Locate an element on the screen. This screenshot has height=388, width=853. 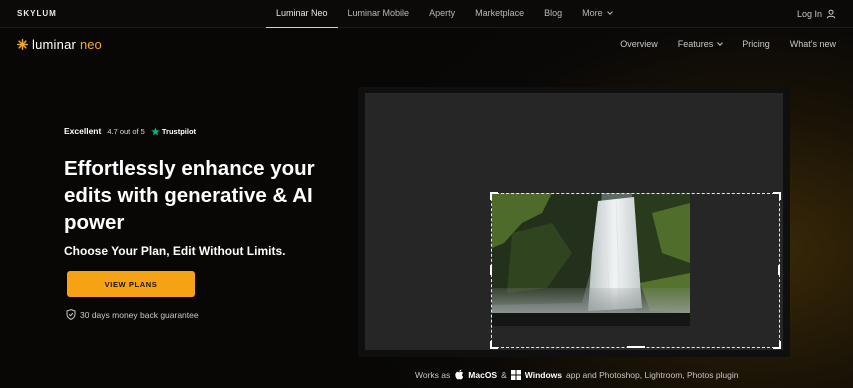
rating-label: Excellent is located at coordinates (83, 131).